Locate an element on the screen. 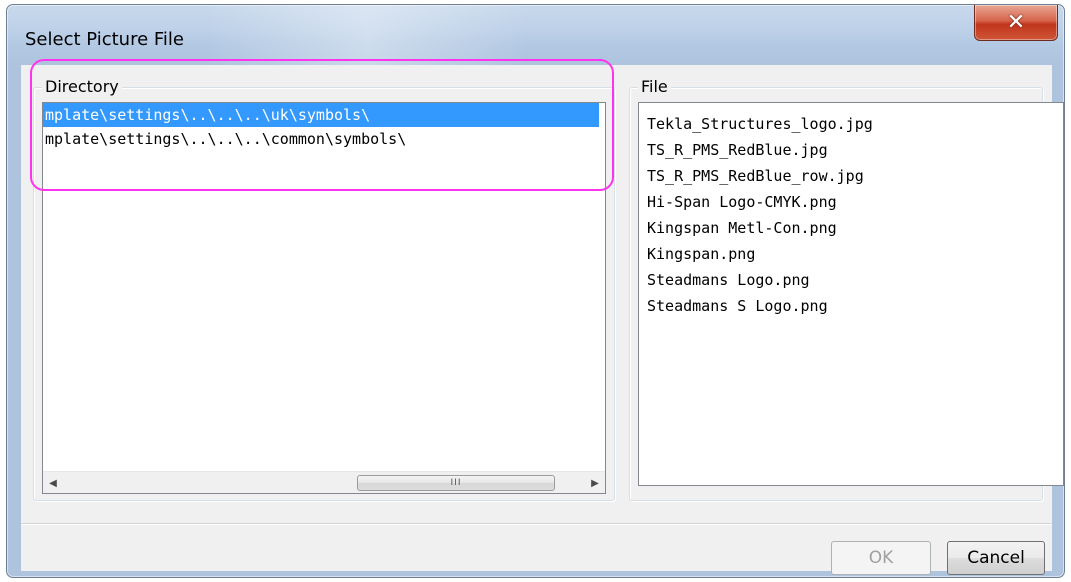 The image size is (1071, 582). scroll-left-arrow-icon: ◀ is located at coordinates (53, 483).